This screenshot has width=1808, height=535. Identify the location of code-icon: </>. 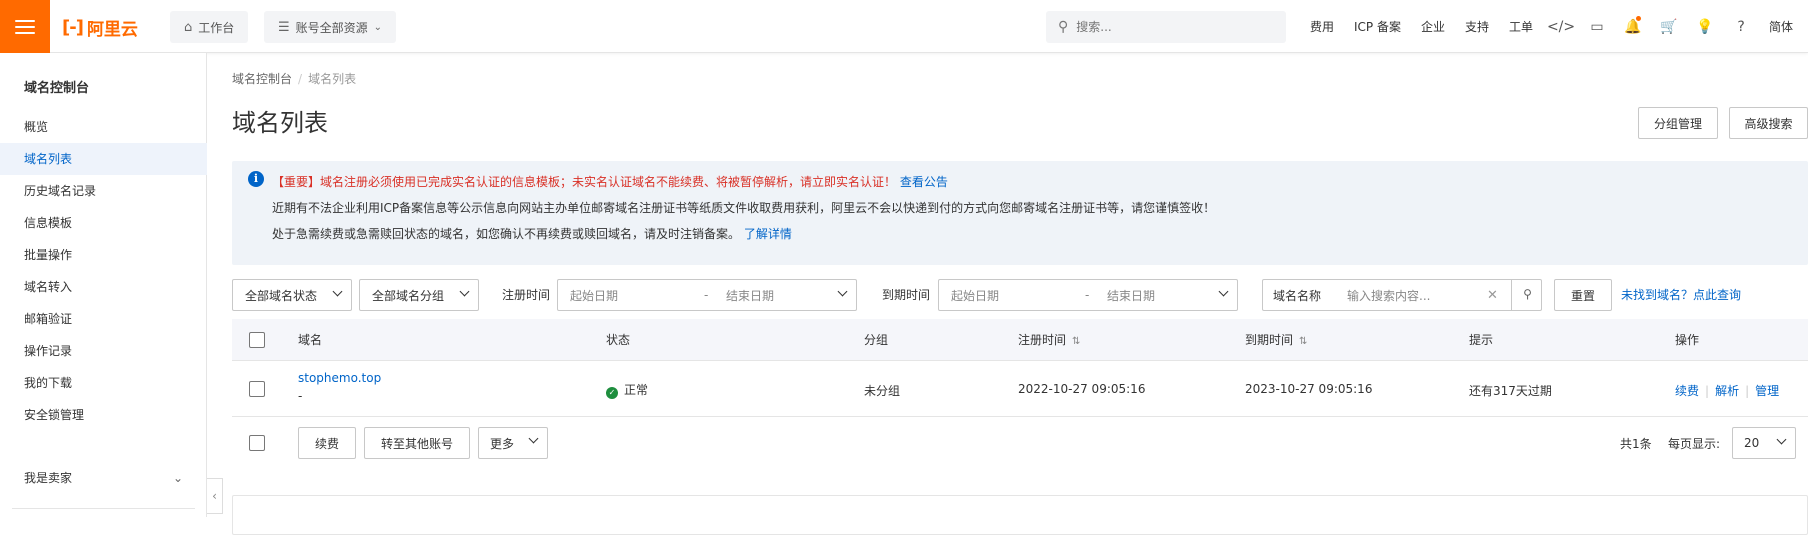
(1561, 27).